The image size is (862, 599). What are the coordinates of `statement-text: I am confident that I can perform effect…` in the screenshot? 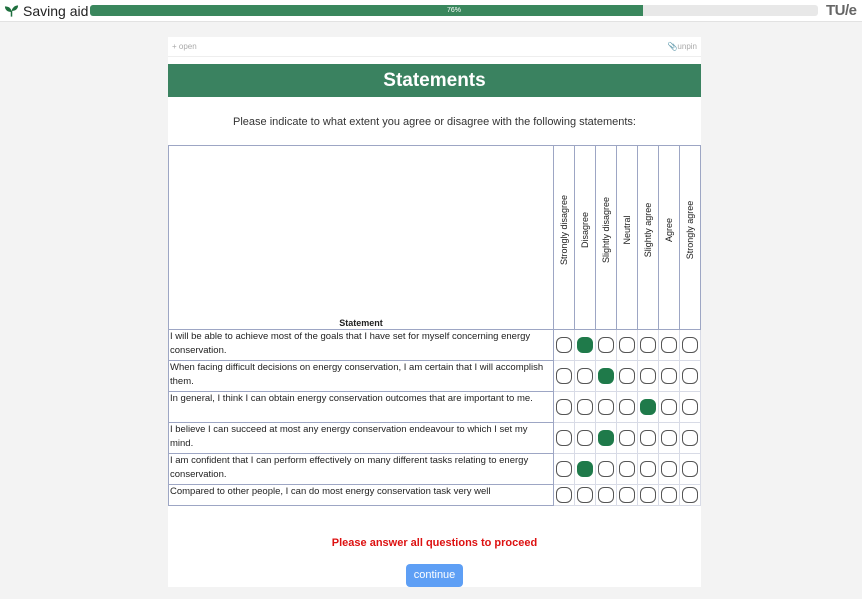 It's located at (361, 469).